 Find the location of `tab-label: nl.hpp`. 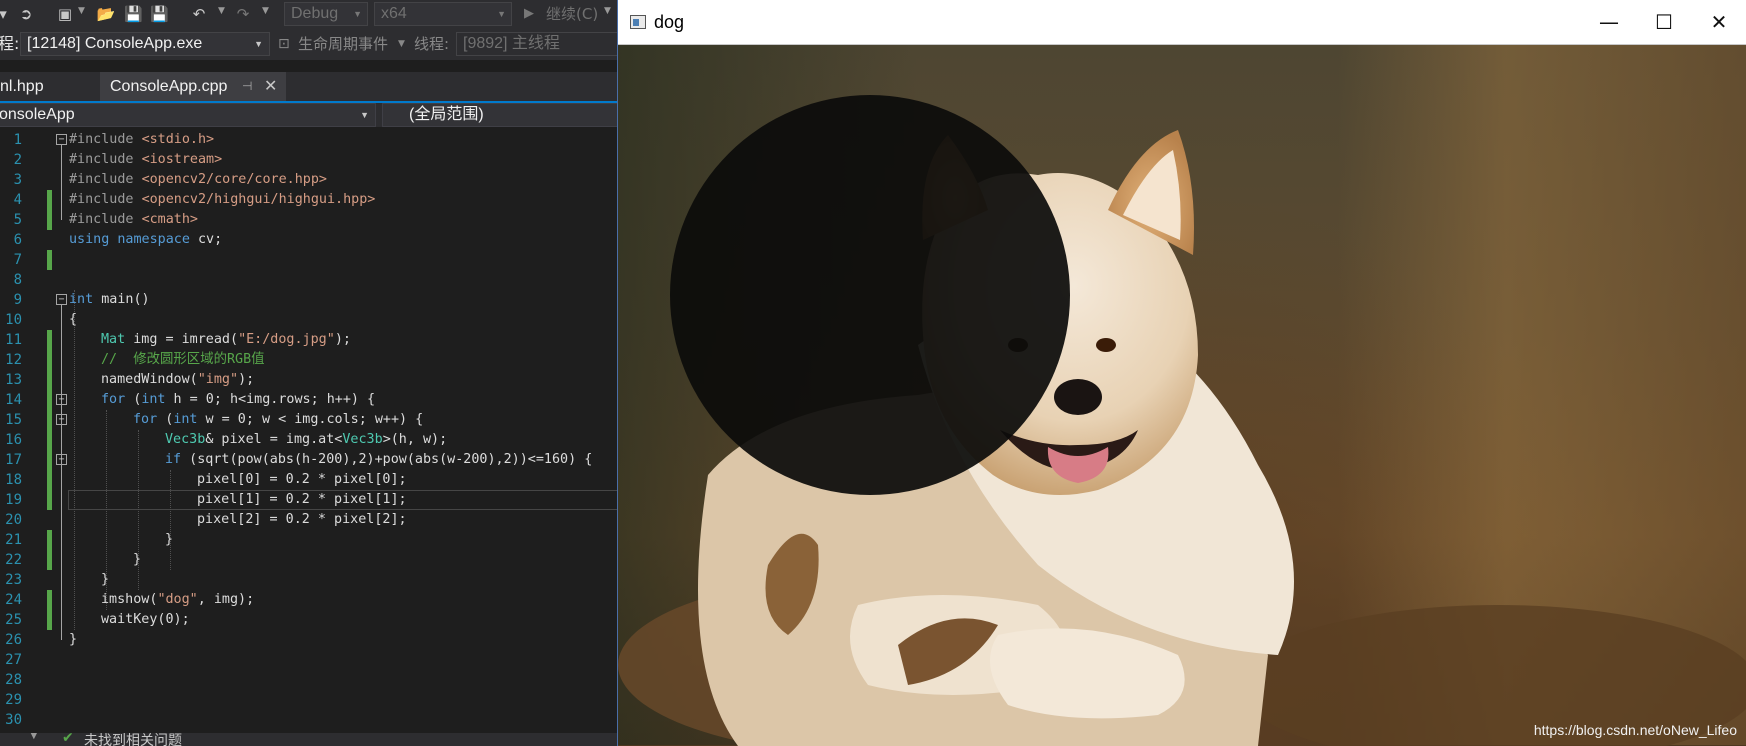

tab-label: nl.hpp is located at coordinates (22, 86).